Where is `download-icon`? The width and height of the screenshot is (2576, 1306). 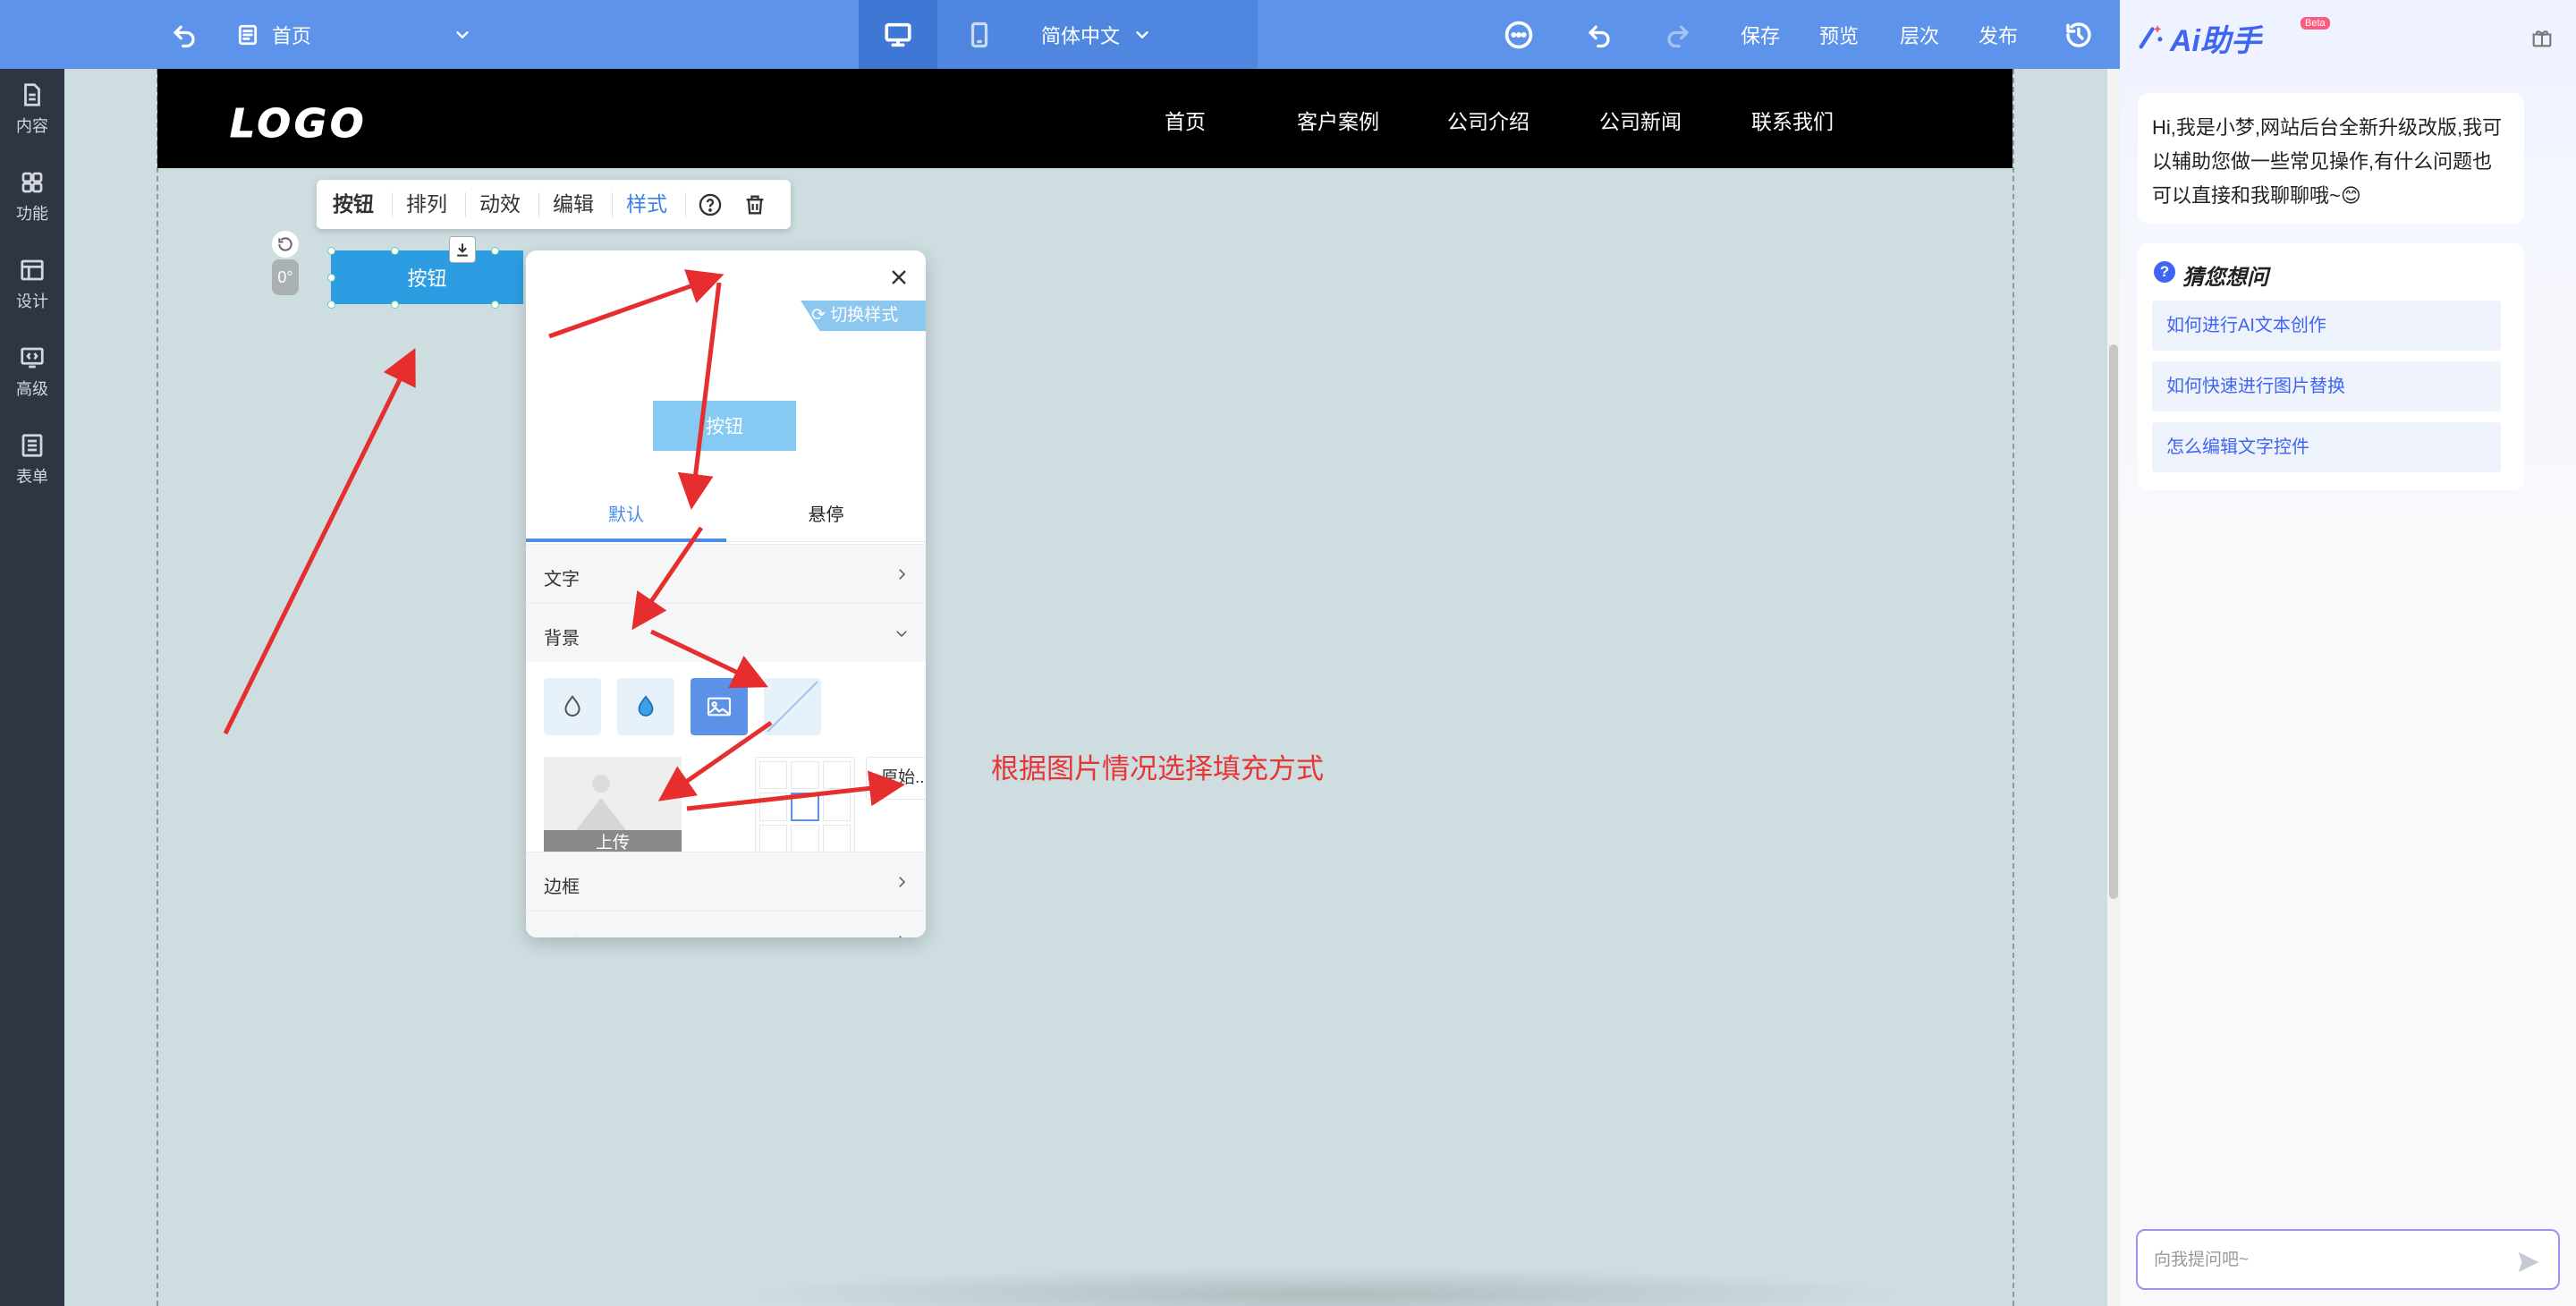
download-icon is located at coordinates (462, 250).